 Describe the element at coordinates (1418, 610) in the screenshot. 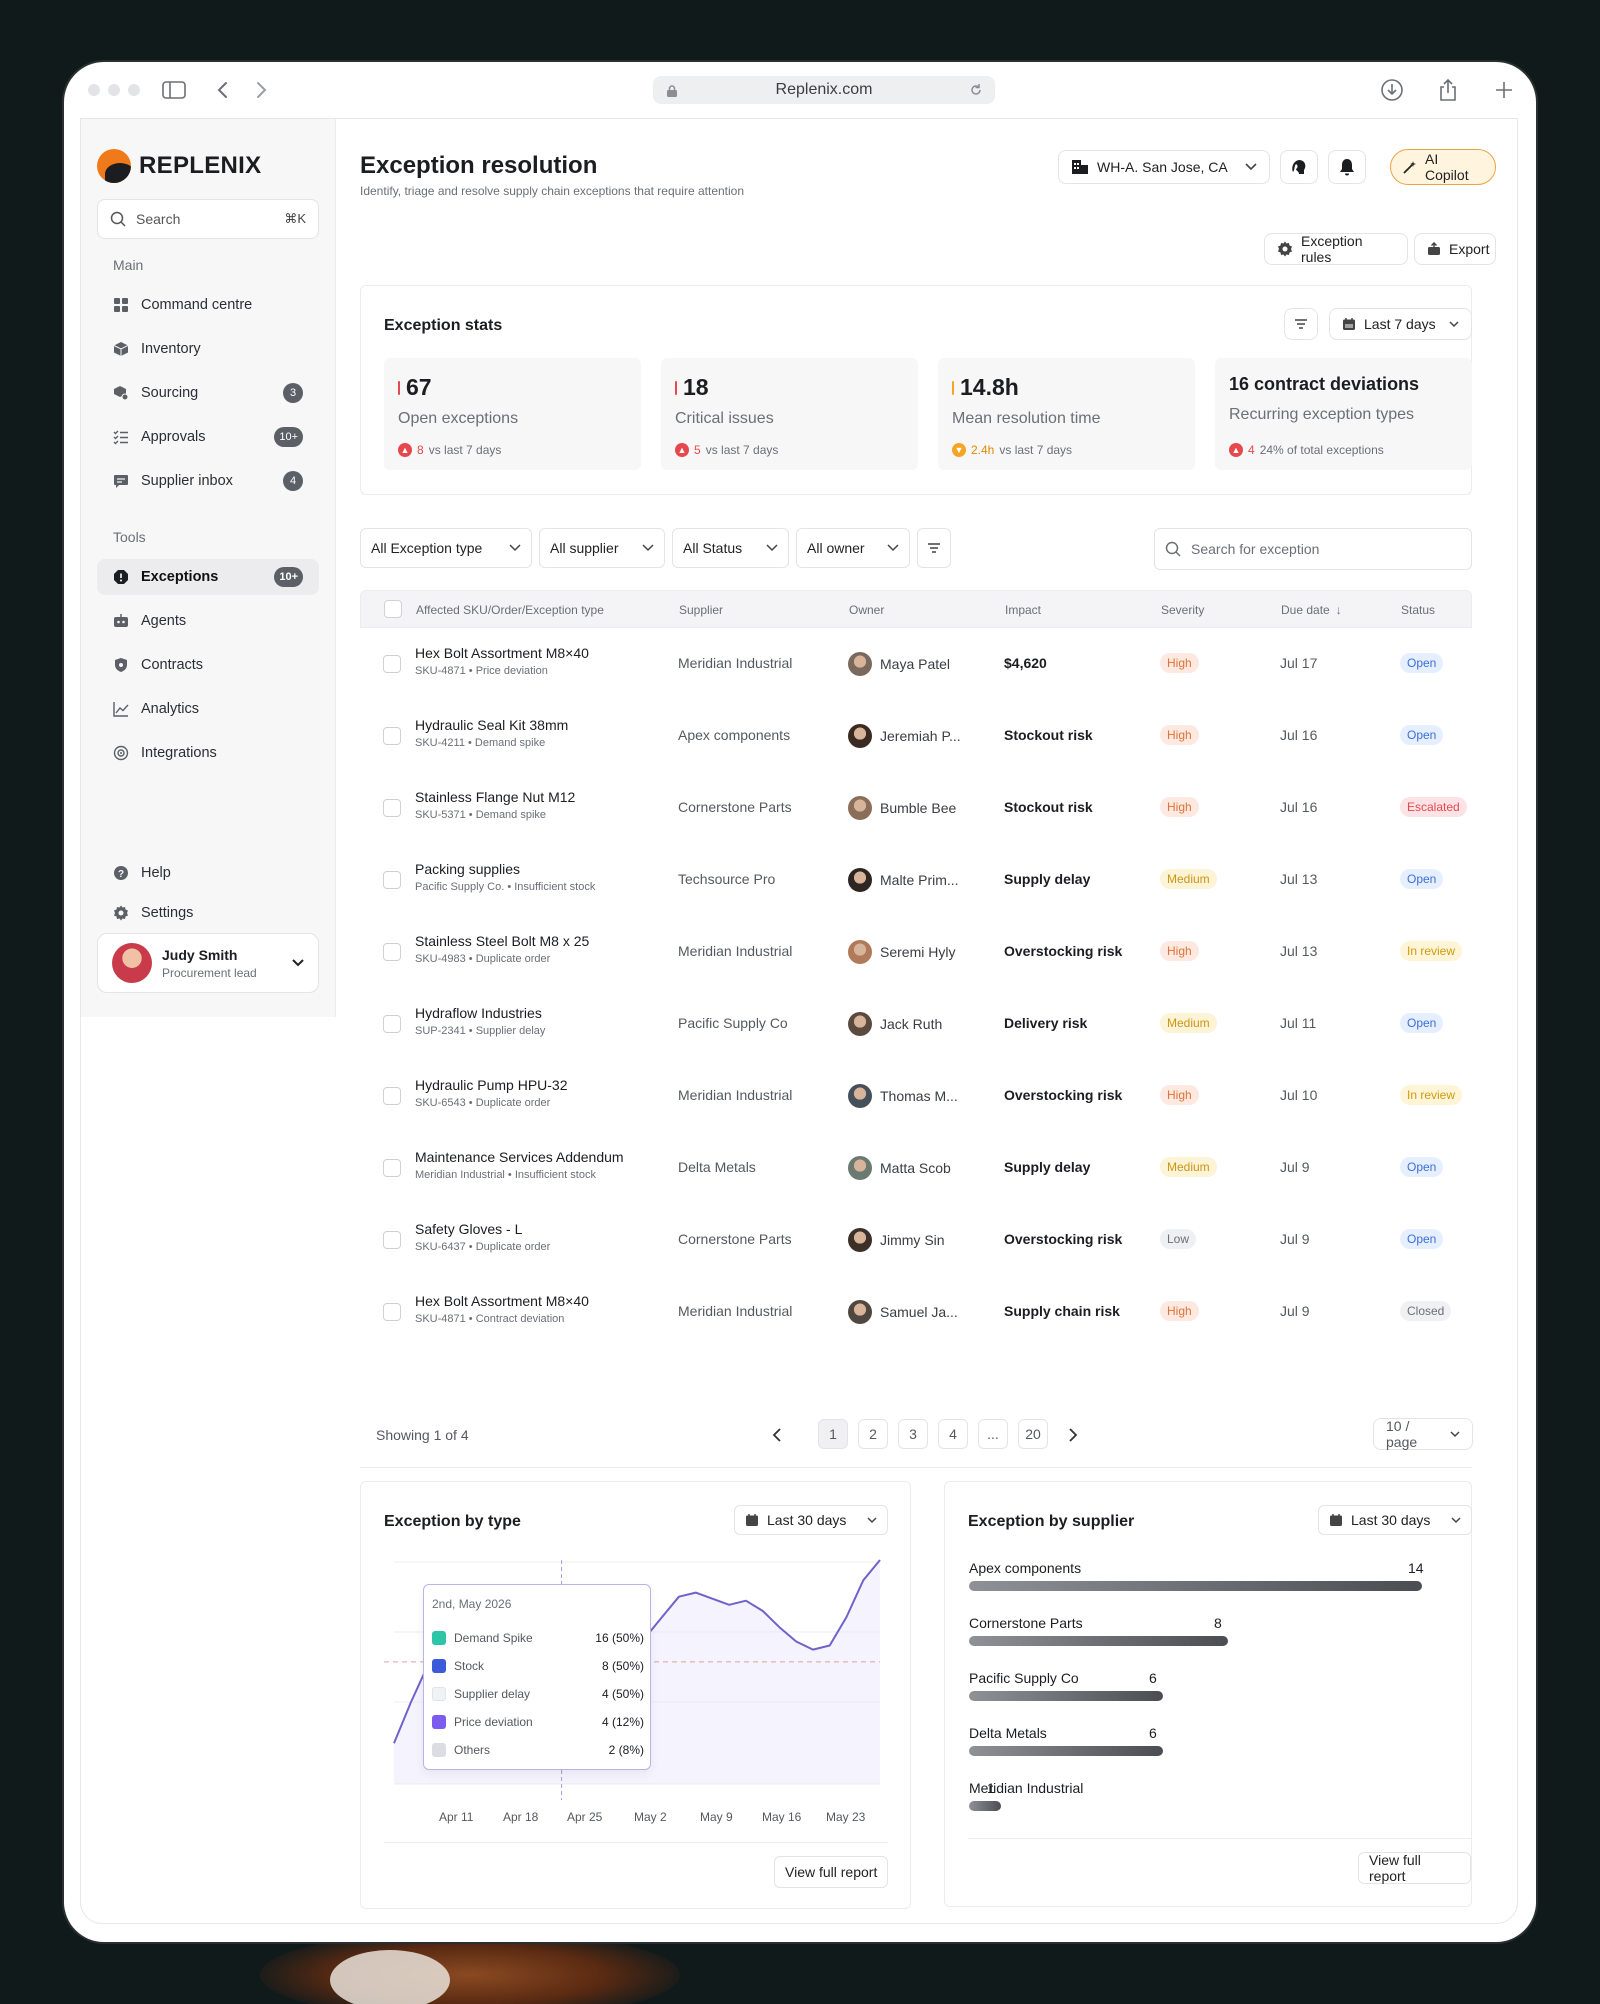

I see `col-status: Status` at that location.